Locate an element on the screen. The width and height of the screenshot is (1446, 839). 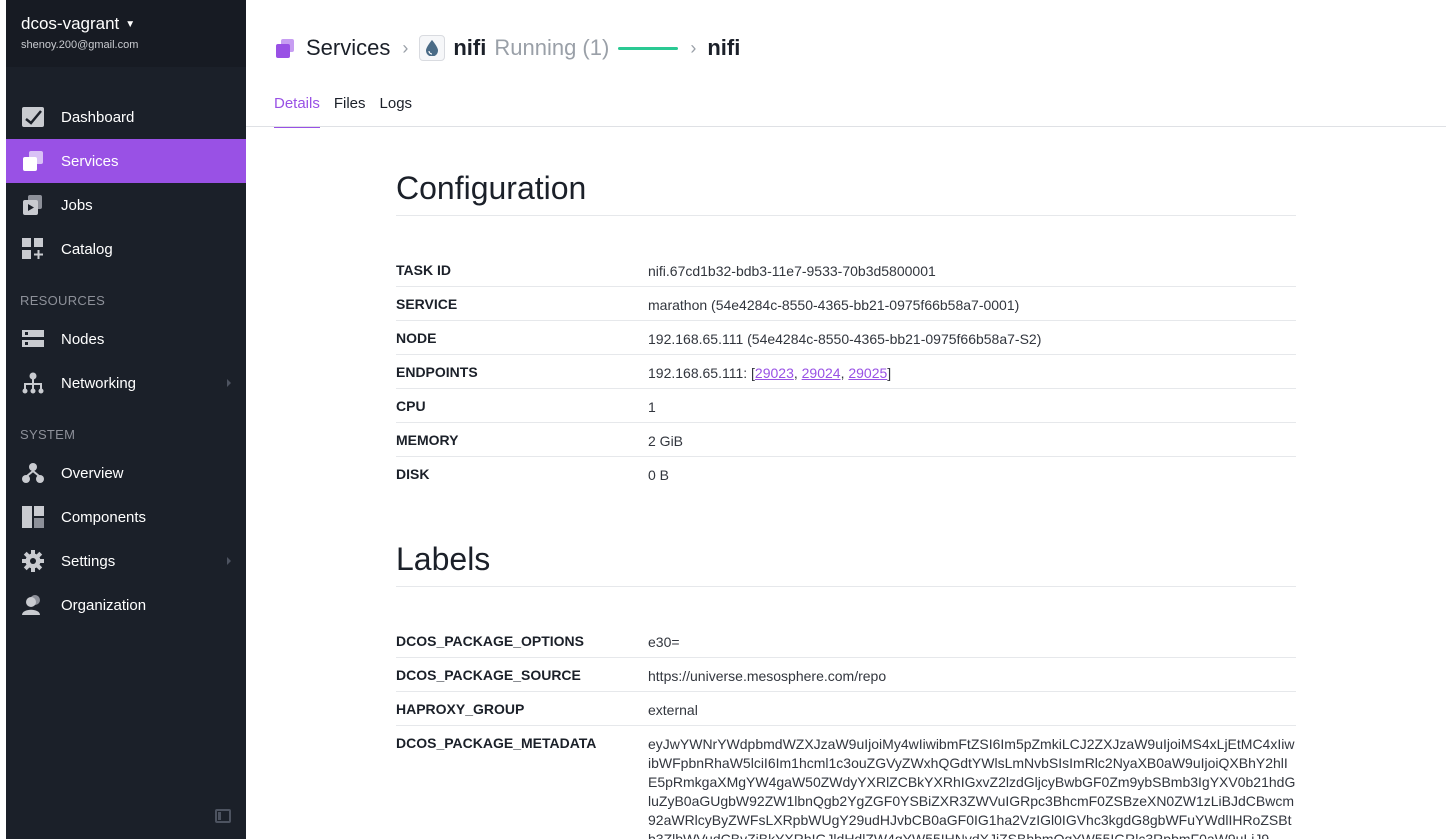
memory-value: 2 GiB is located at coordinates (666, 441).